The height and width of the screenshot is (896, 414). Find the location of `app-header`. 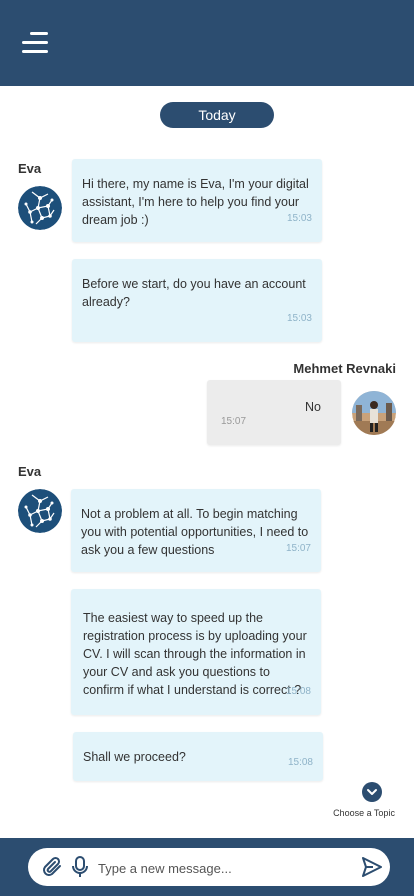

app-header is located at coordinates (207, 43).